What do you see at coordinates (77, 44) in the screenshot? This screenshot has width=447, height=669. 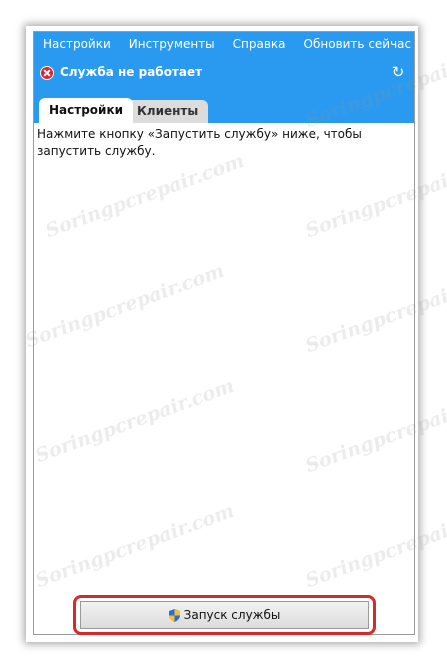 I see `menu-item-settings: Настройки` at bounding box center [77, 44].